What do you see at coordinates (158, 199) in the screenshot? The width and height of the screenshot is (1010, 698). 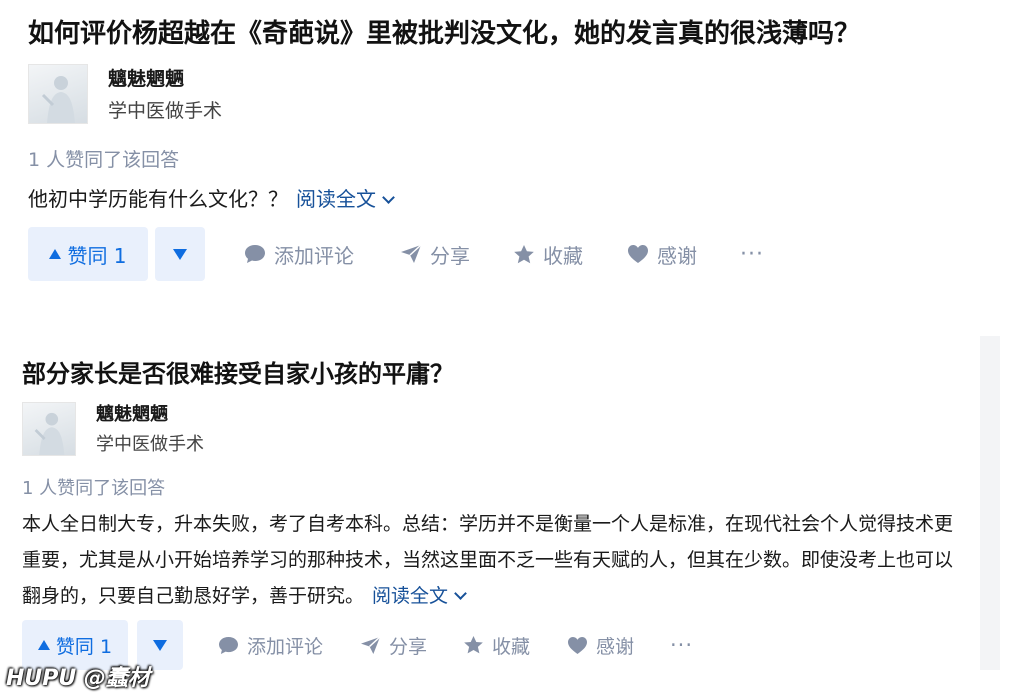 I see `answer-body: 他初中学历能有什么文化？？` at bounding box center [158, 199].